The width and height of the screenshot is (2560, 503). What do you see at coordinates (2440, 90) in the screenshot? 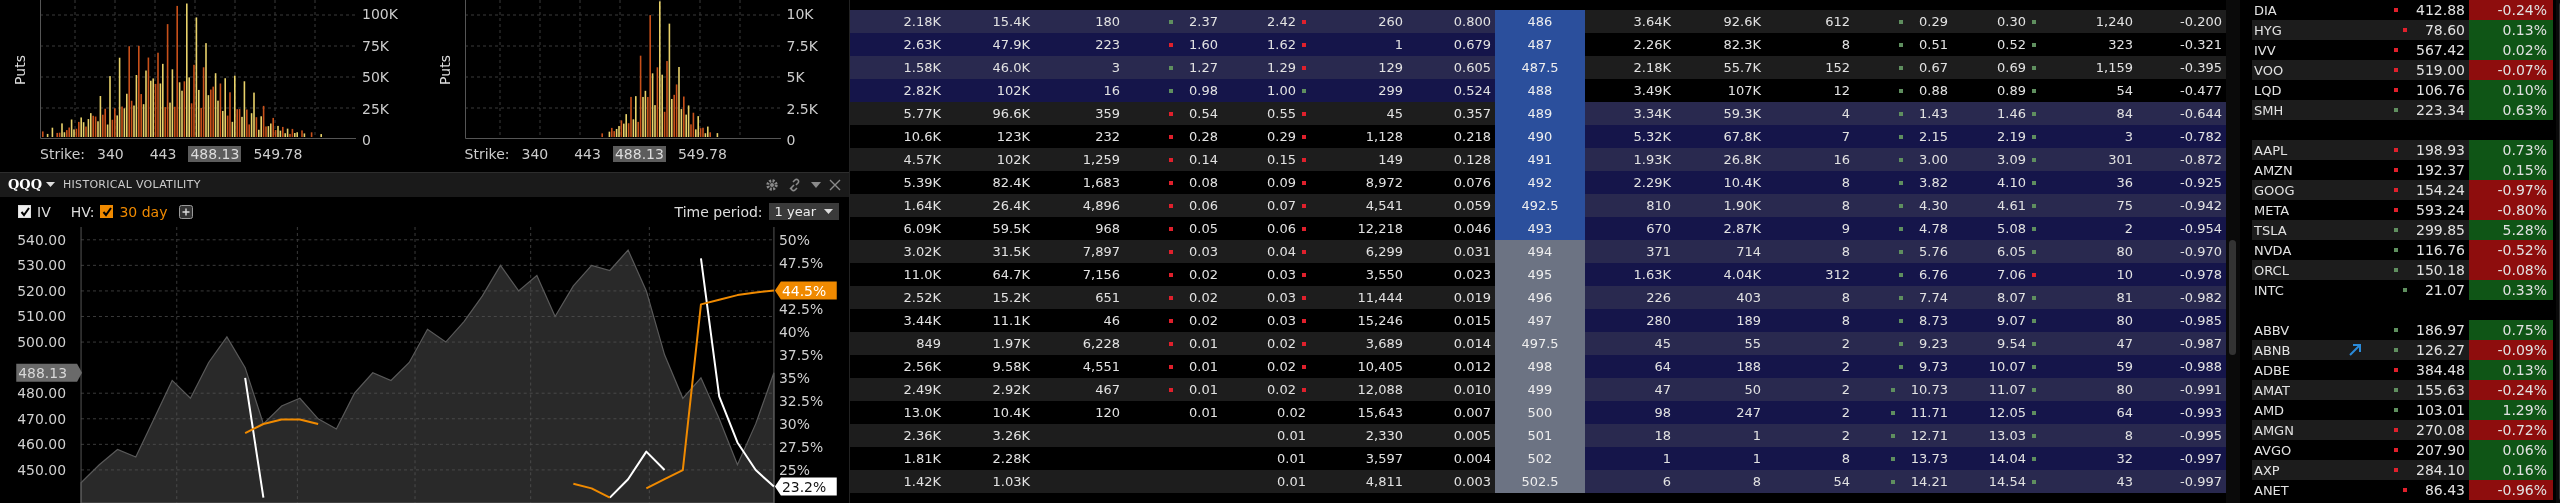
I see `price-text: 106.76` at bounding box center [2440, 90].